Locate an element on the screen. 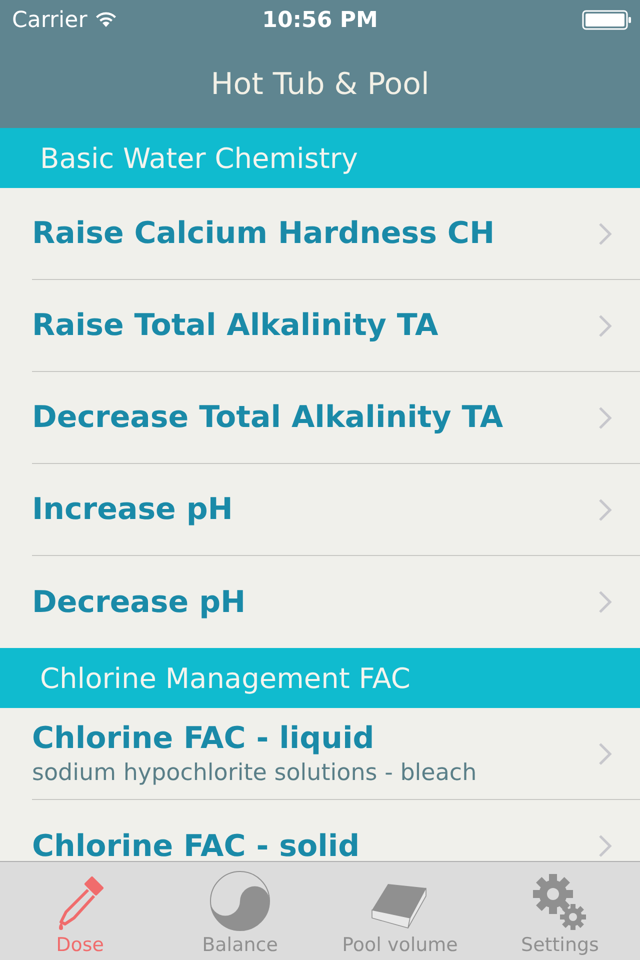 The height and width of the screenshot is (960, 640). wifi-icon is located at coordinates (106, 20).